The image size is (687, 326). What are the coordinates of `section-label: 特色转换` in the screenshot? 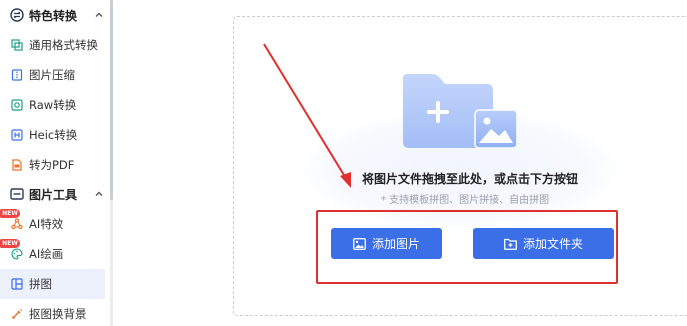 It's located at (53, 15).